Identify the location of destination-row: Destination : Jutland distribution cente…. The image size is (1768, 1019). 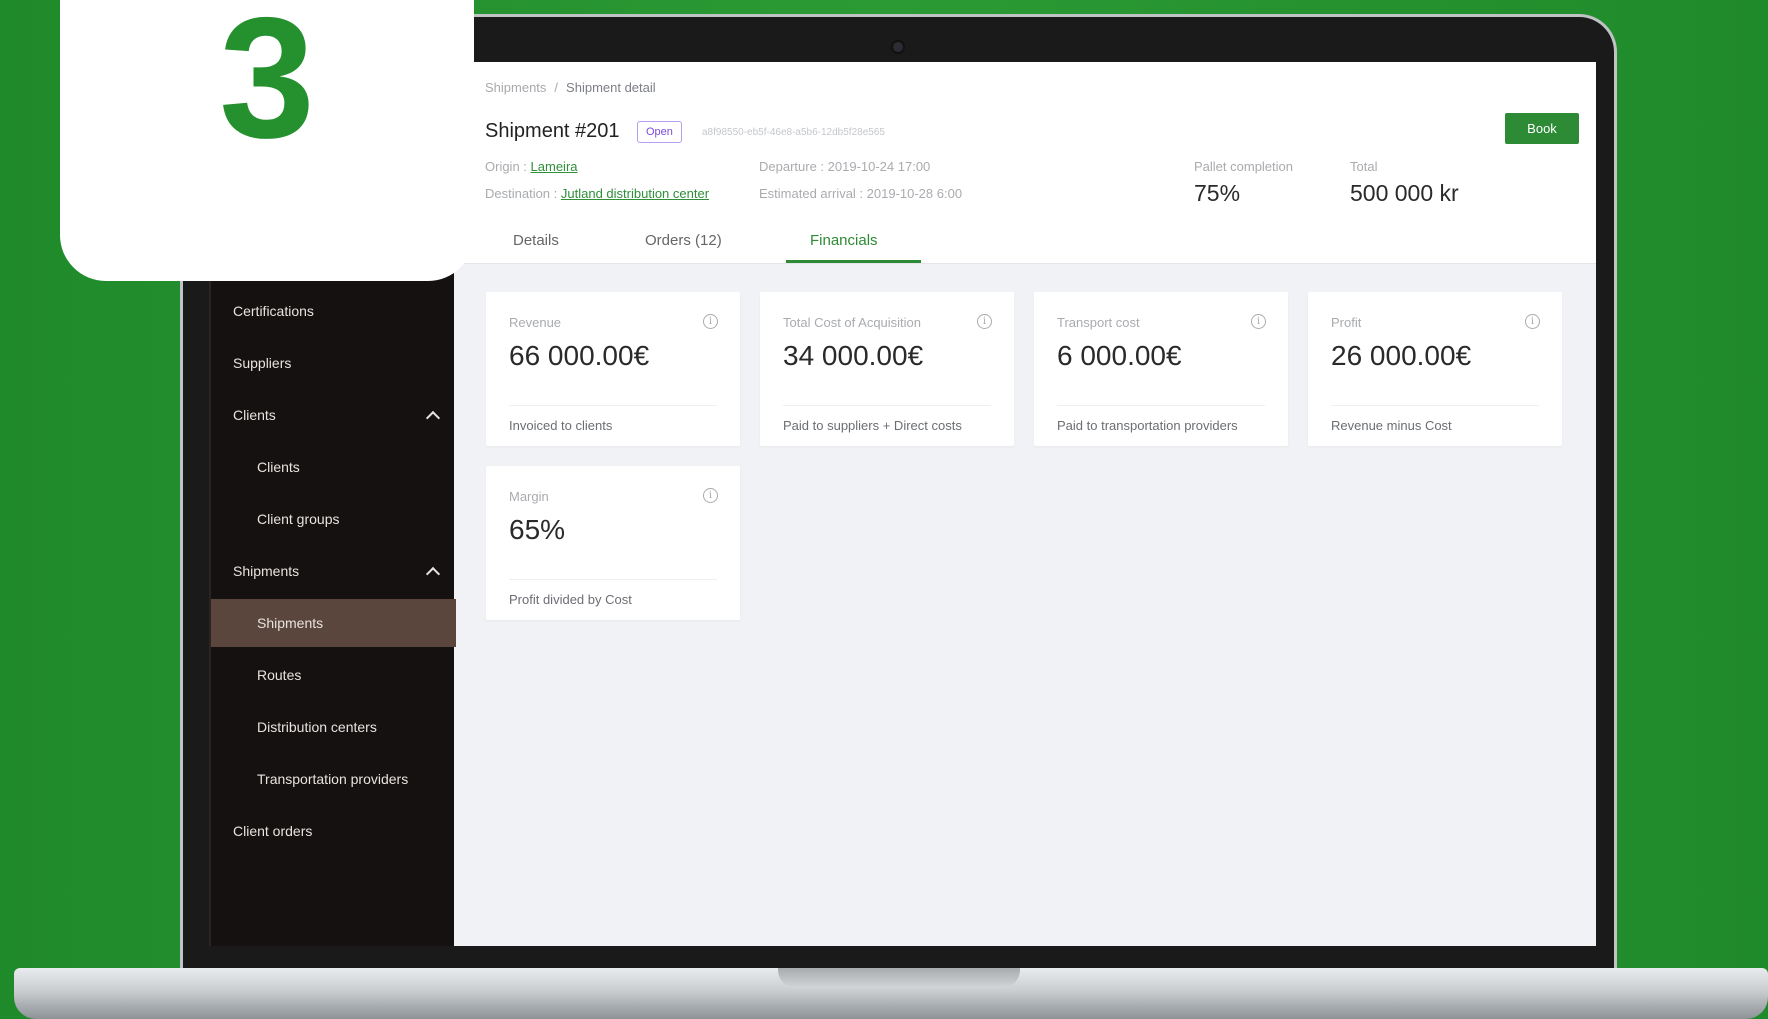
(597, 193).